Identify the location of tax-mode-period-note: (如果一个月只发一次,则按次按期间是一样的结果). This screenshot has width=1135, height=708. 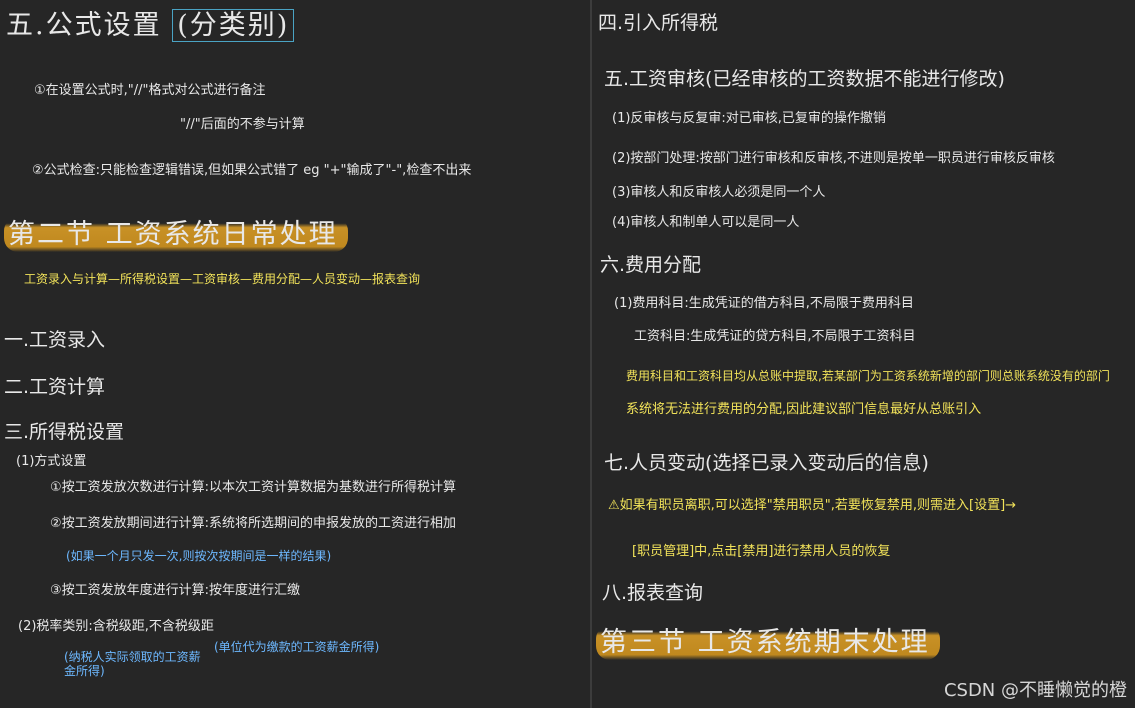
(199, 556).